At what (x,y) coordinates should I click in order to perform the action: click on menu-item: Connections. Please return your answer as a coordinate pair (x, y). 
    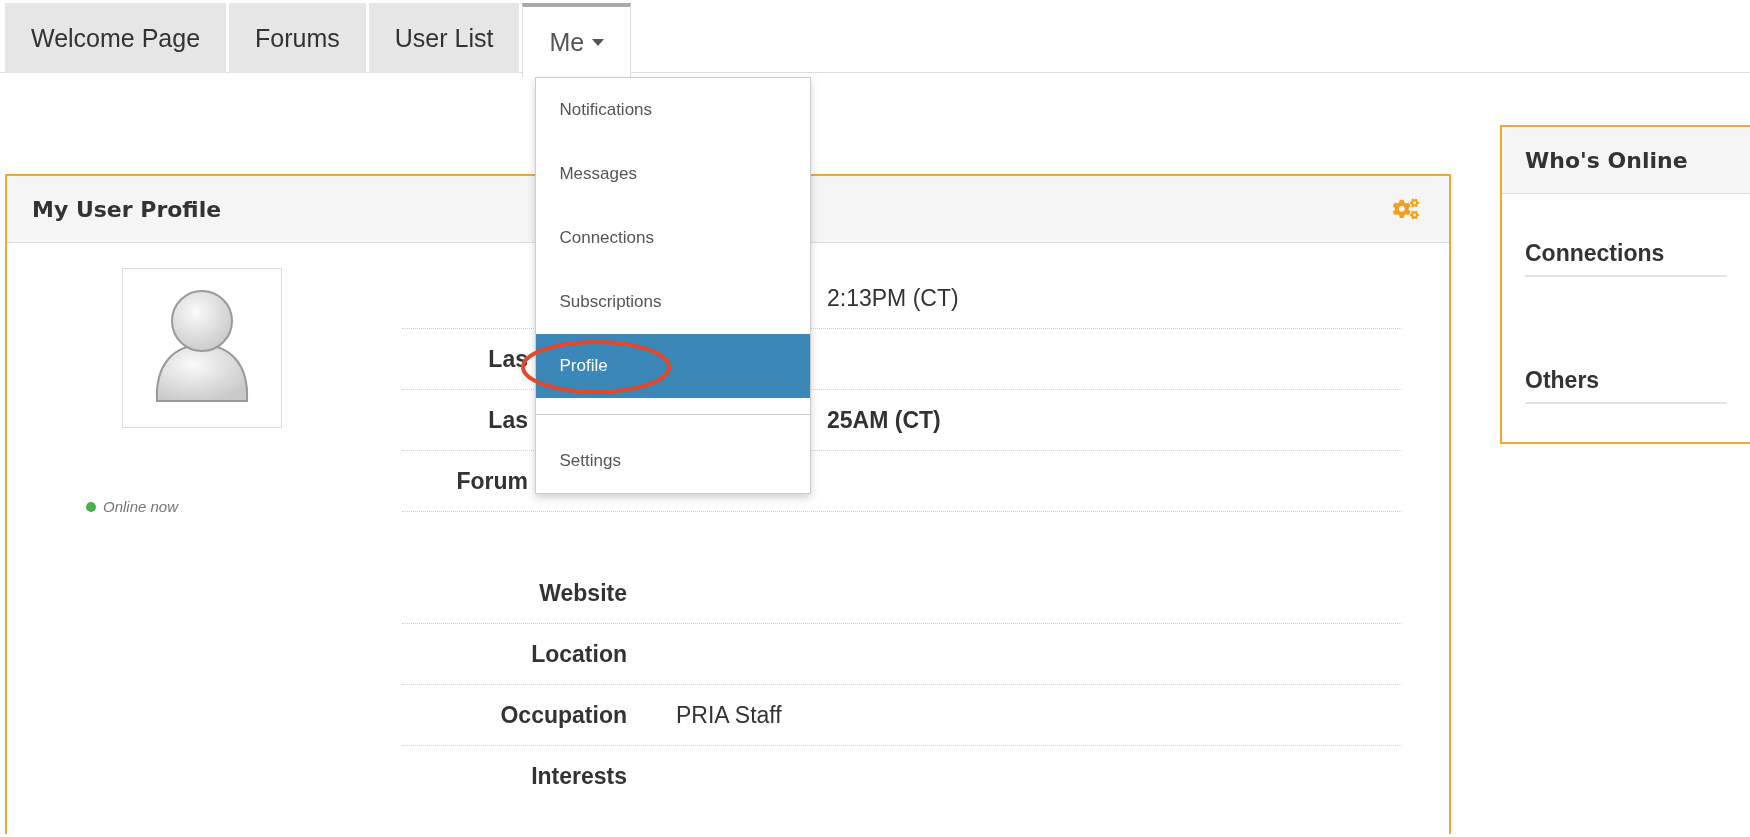
    Looking at the image, I should click on (673, 238).